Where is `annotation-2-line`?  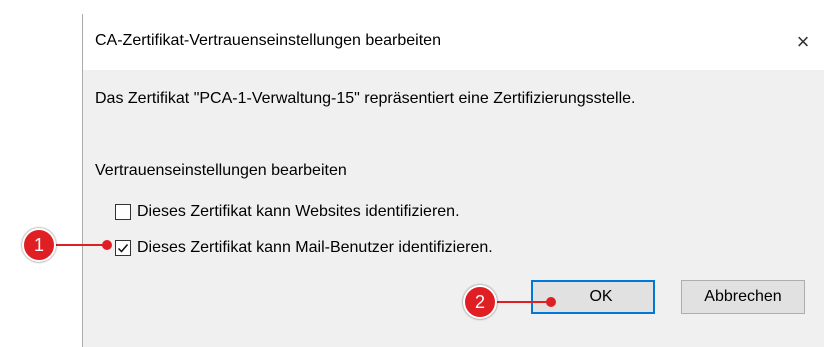
annotation-2-line is located at coordinates (522, 302).